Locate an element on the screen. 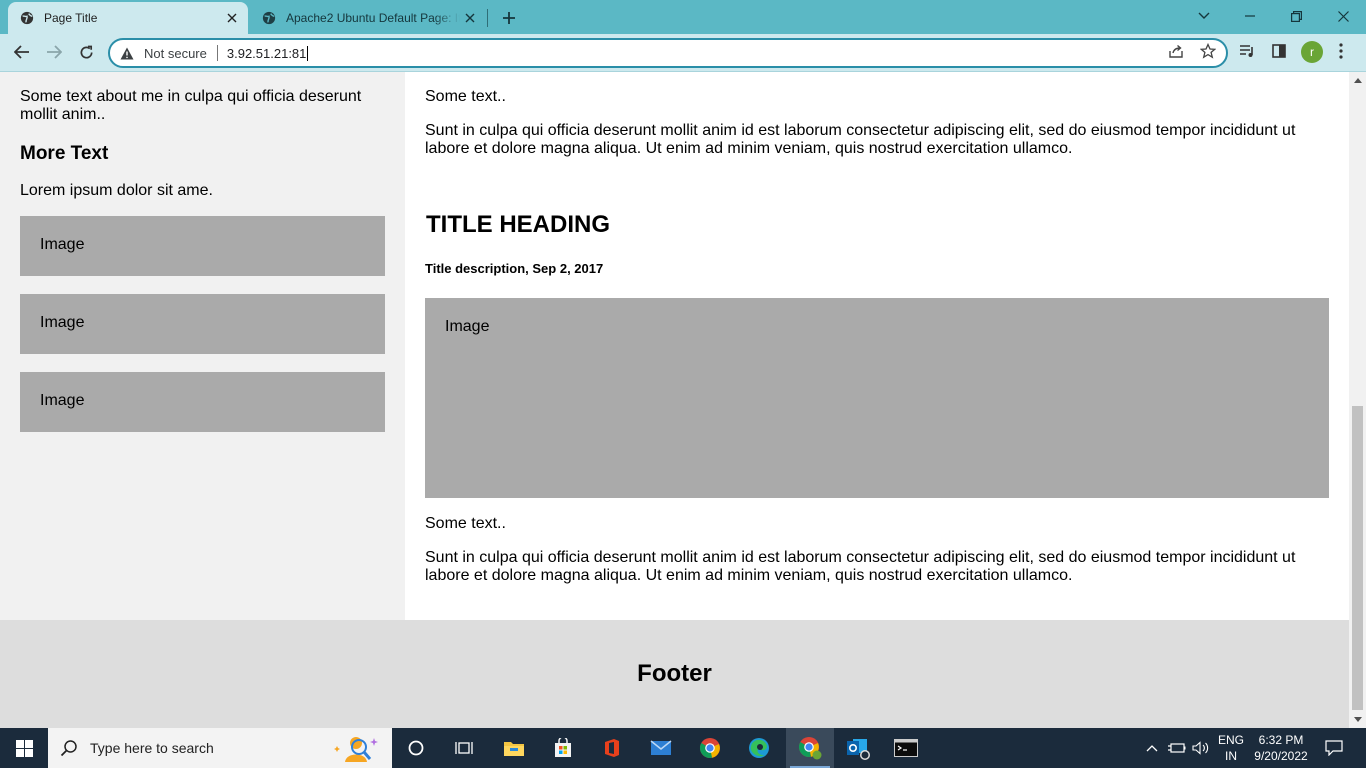 The width and height of the screenshot is (1366, 768). tab-apache-default: Apache2 Ubuntu Default Page: It works is located at coordinates (368, 18).